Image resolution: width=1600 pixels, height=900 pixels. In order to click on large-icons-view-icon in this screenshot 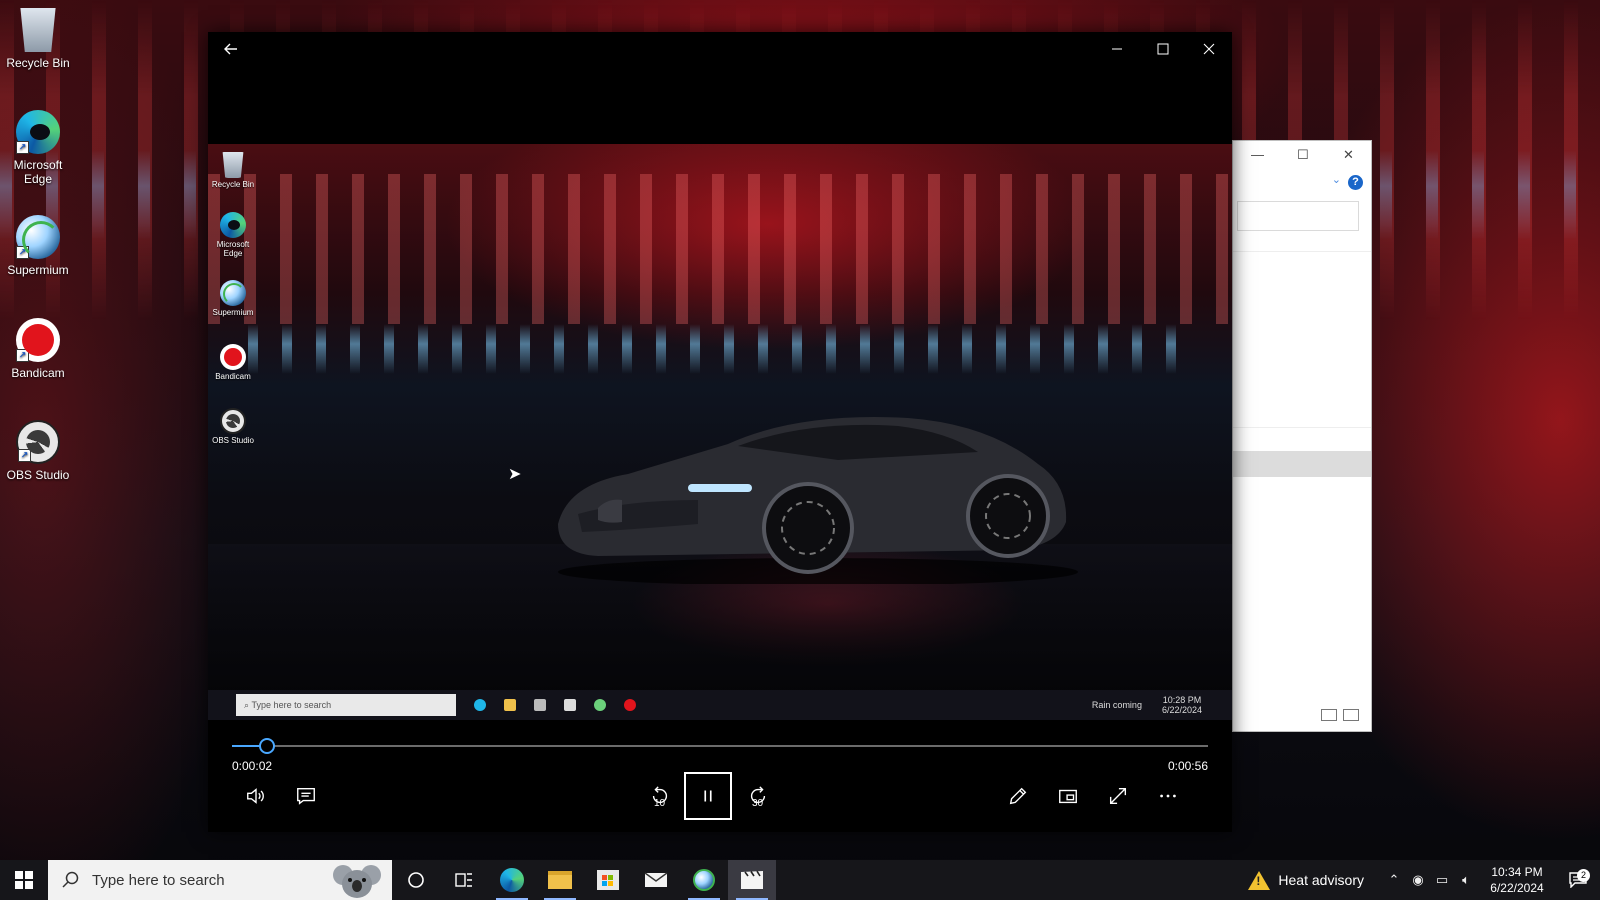, I will do `click(1351, 715)`.